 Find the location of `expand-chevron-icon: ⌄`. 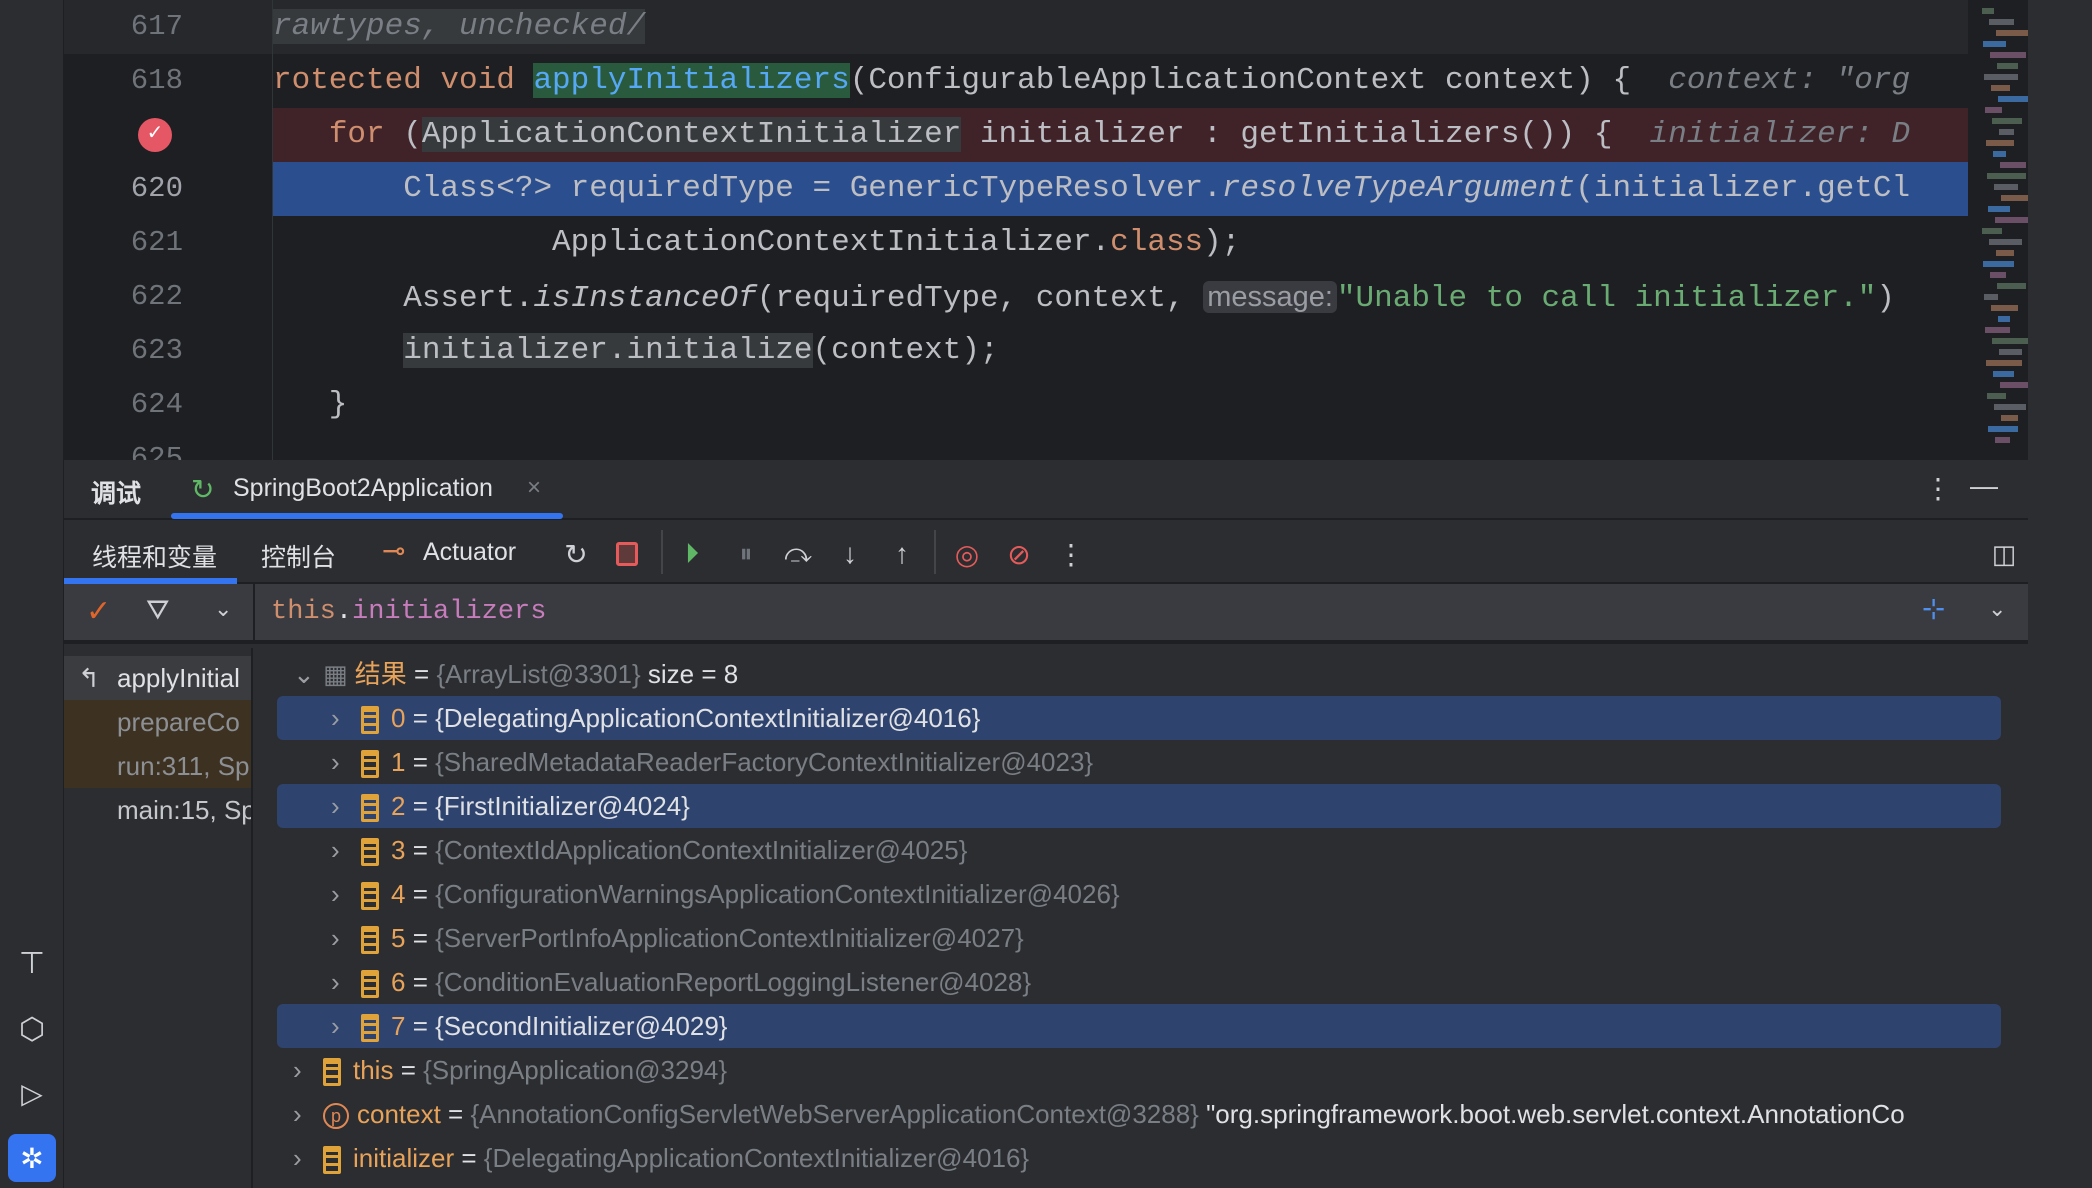

expand-chevron-icon: ⌄ is located at coordinates (1997, 609).